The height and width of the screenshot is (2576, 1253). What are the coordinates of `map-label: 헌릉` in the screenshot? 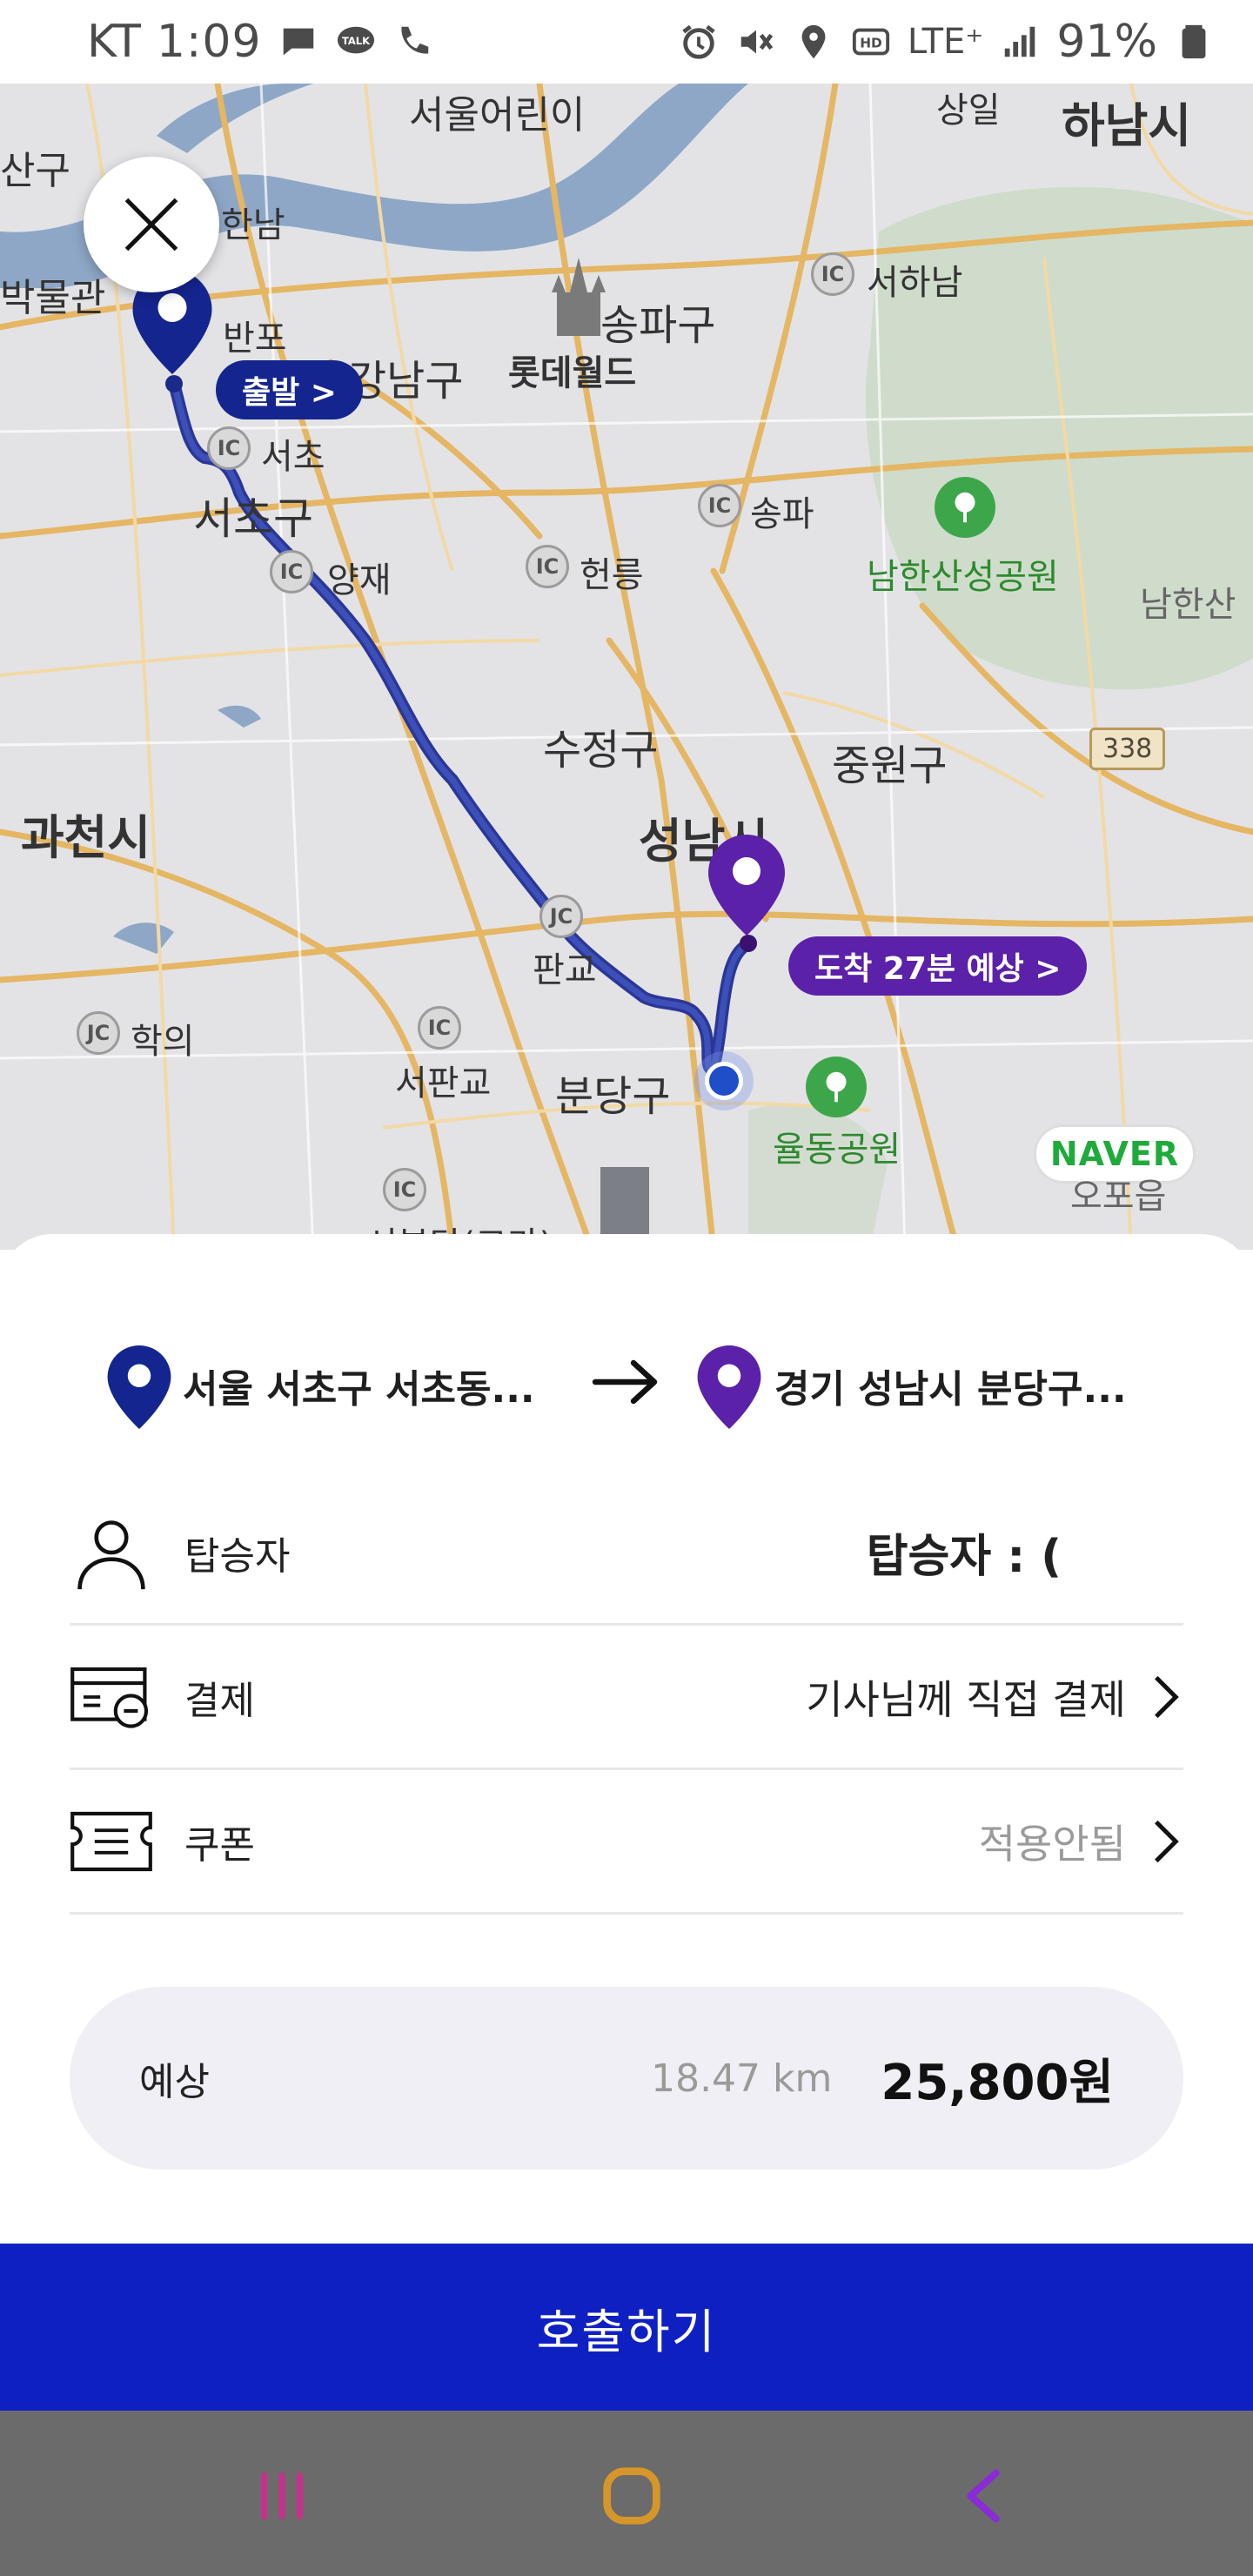 It's located at (612, 575).